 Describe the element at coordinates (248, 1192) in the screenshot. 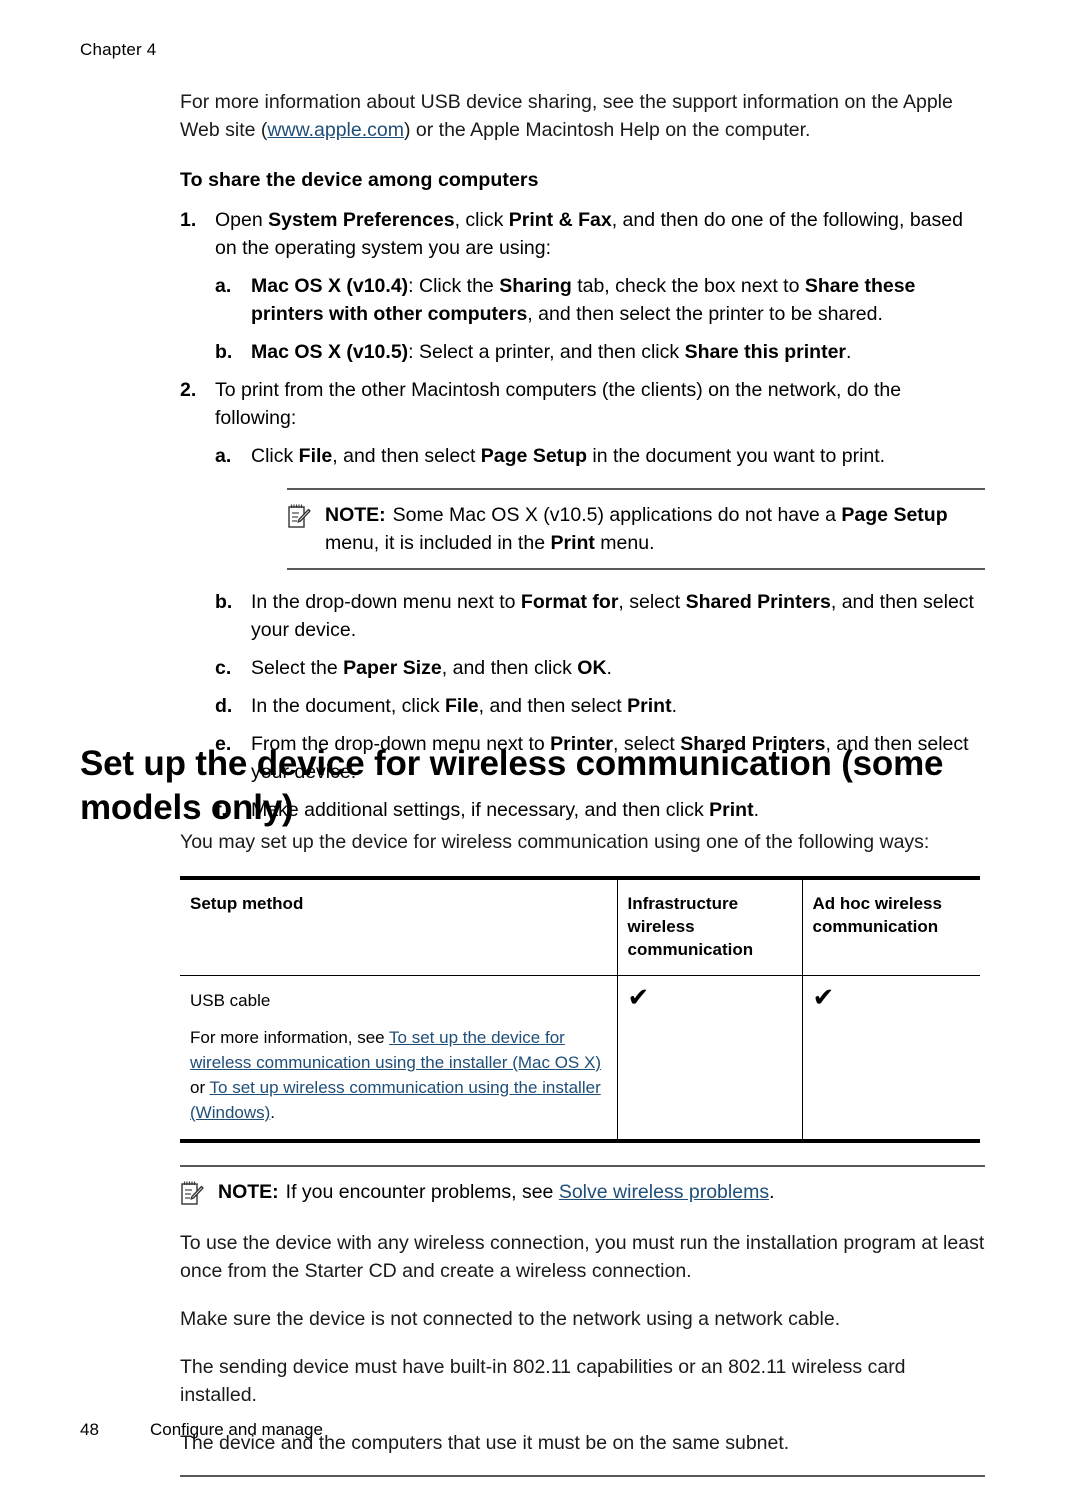

I see `wireless-note-label: NOTE:` at that location.